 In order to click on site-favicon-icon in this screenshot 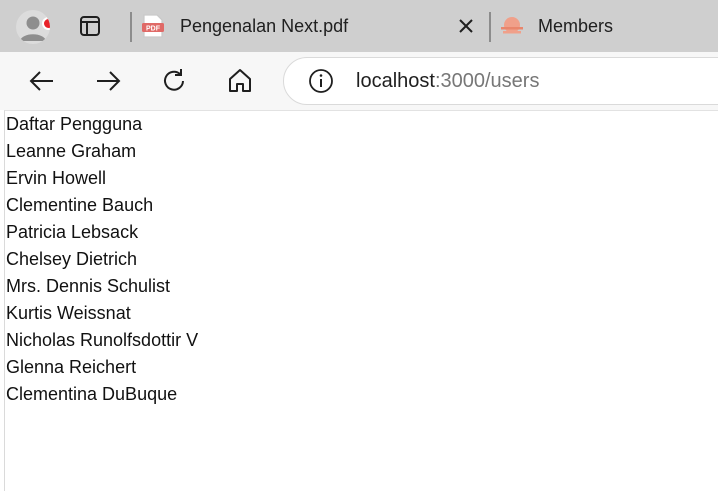, I will do `click(512, 25)`.